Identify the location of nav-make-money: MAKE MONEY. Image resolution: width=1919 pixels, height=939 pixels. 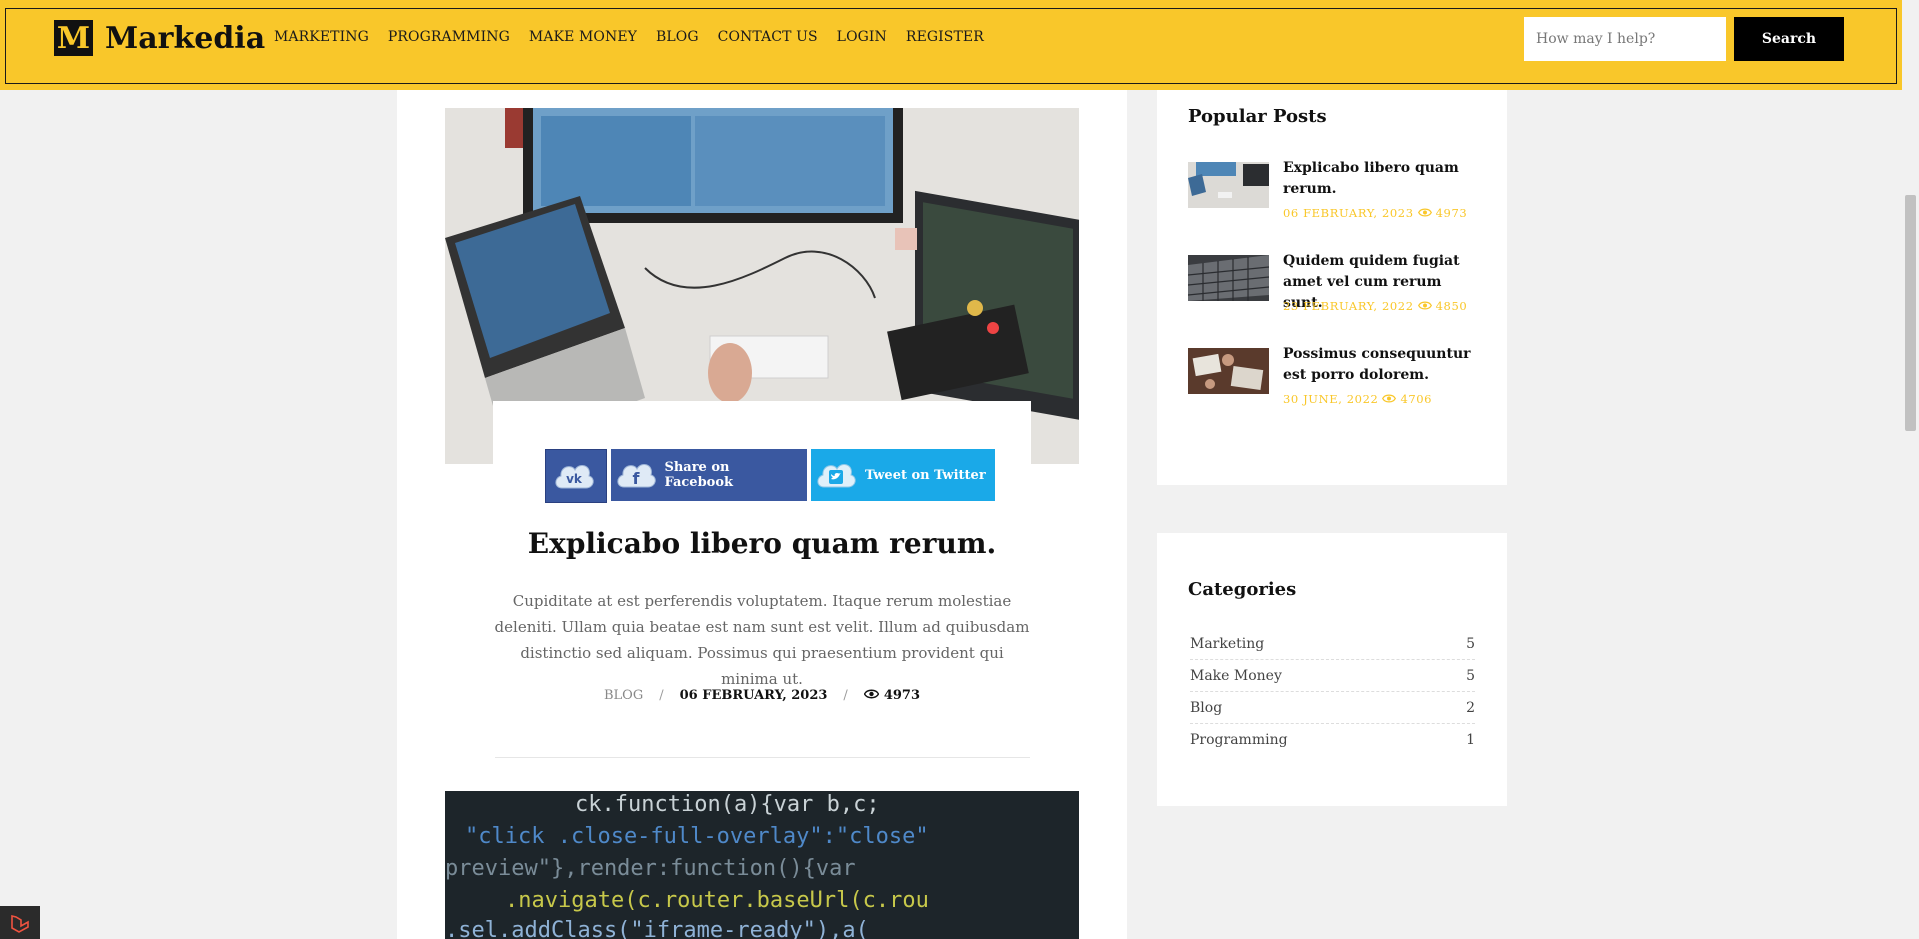
(583, 37).